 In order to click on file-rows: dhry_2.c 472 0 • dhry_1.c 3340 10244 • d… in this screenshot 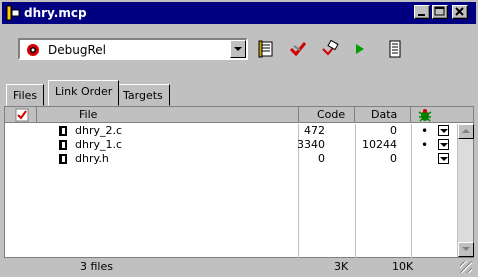, I will do `click(231, 145)`.